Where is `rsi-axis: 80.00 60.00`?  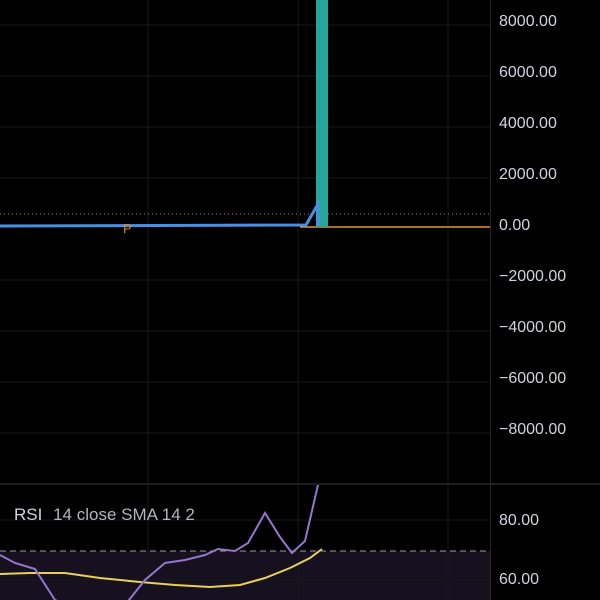 rsi-axis: 80.00 60.00 is located at coordinates (545, 542).